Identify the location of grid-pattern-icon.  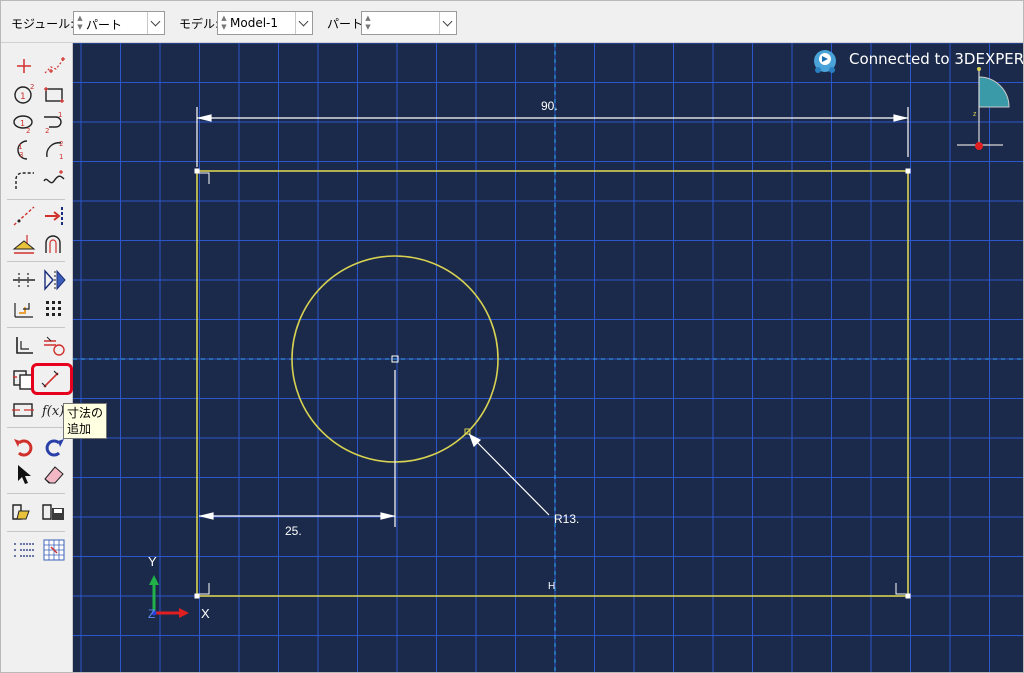
(54, 308).